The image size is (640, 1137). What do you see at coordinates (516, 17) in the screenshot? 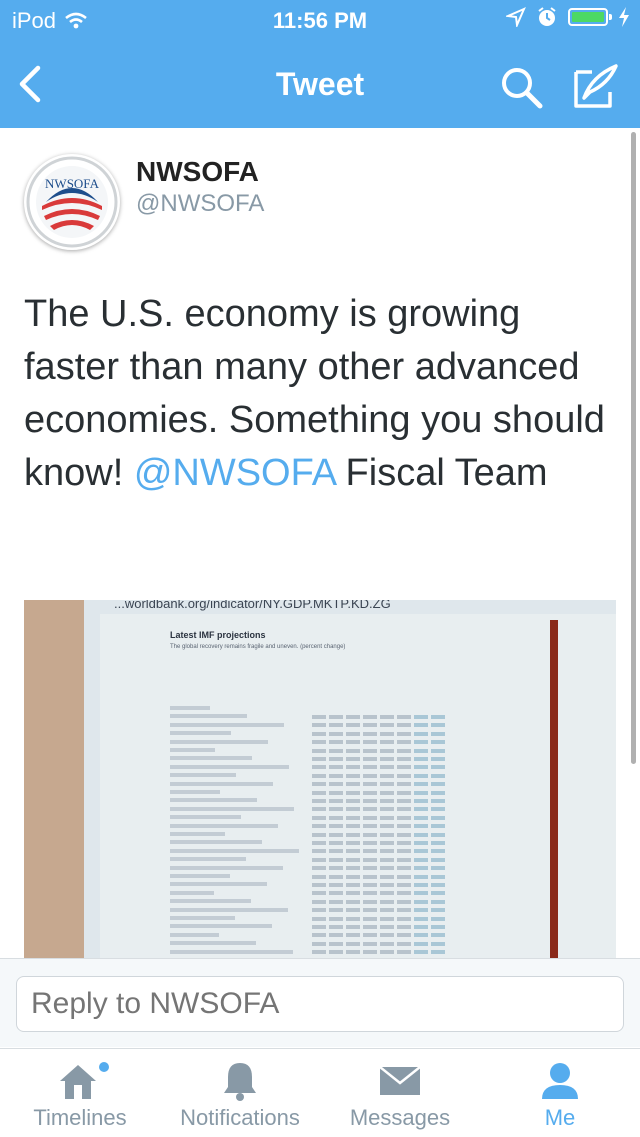
I see `location-arrow-icon` at bounding box center [516, 17].